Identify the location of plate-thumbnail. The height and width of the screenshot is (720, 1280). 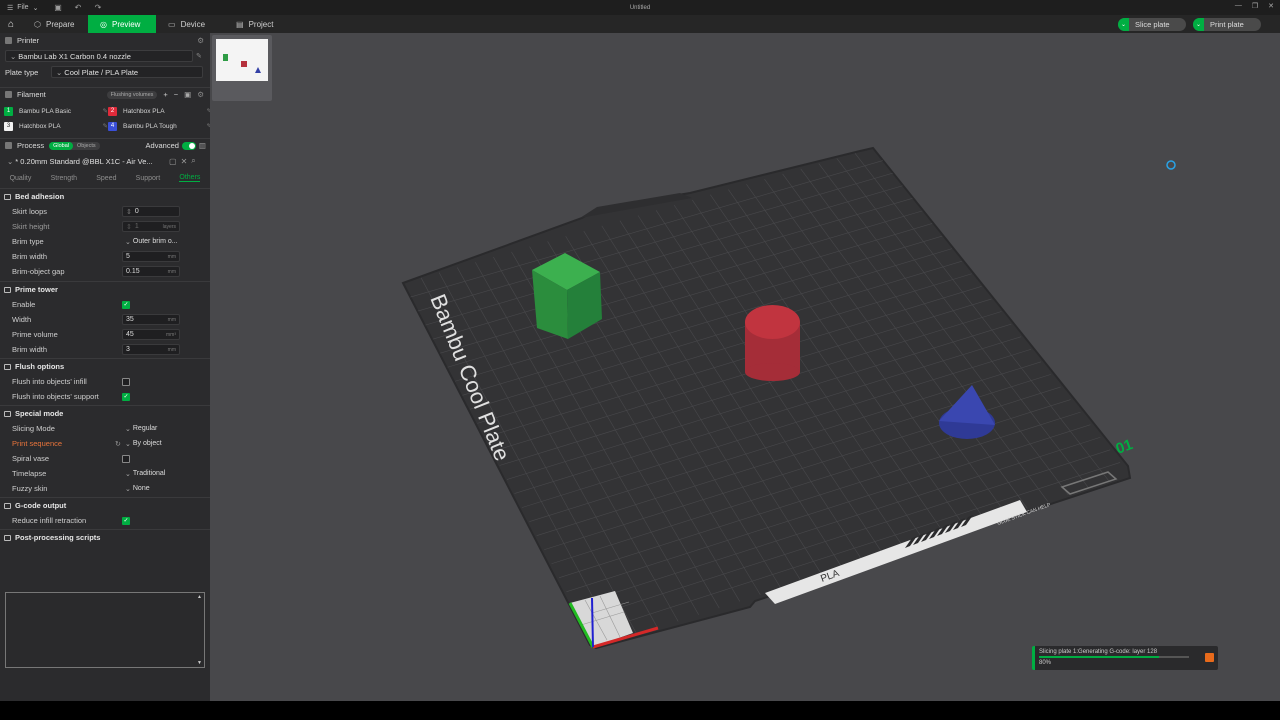
(242, 68).